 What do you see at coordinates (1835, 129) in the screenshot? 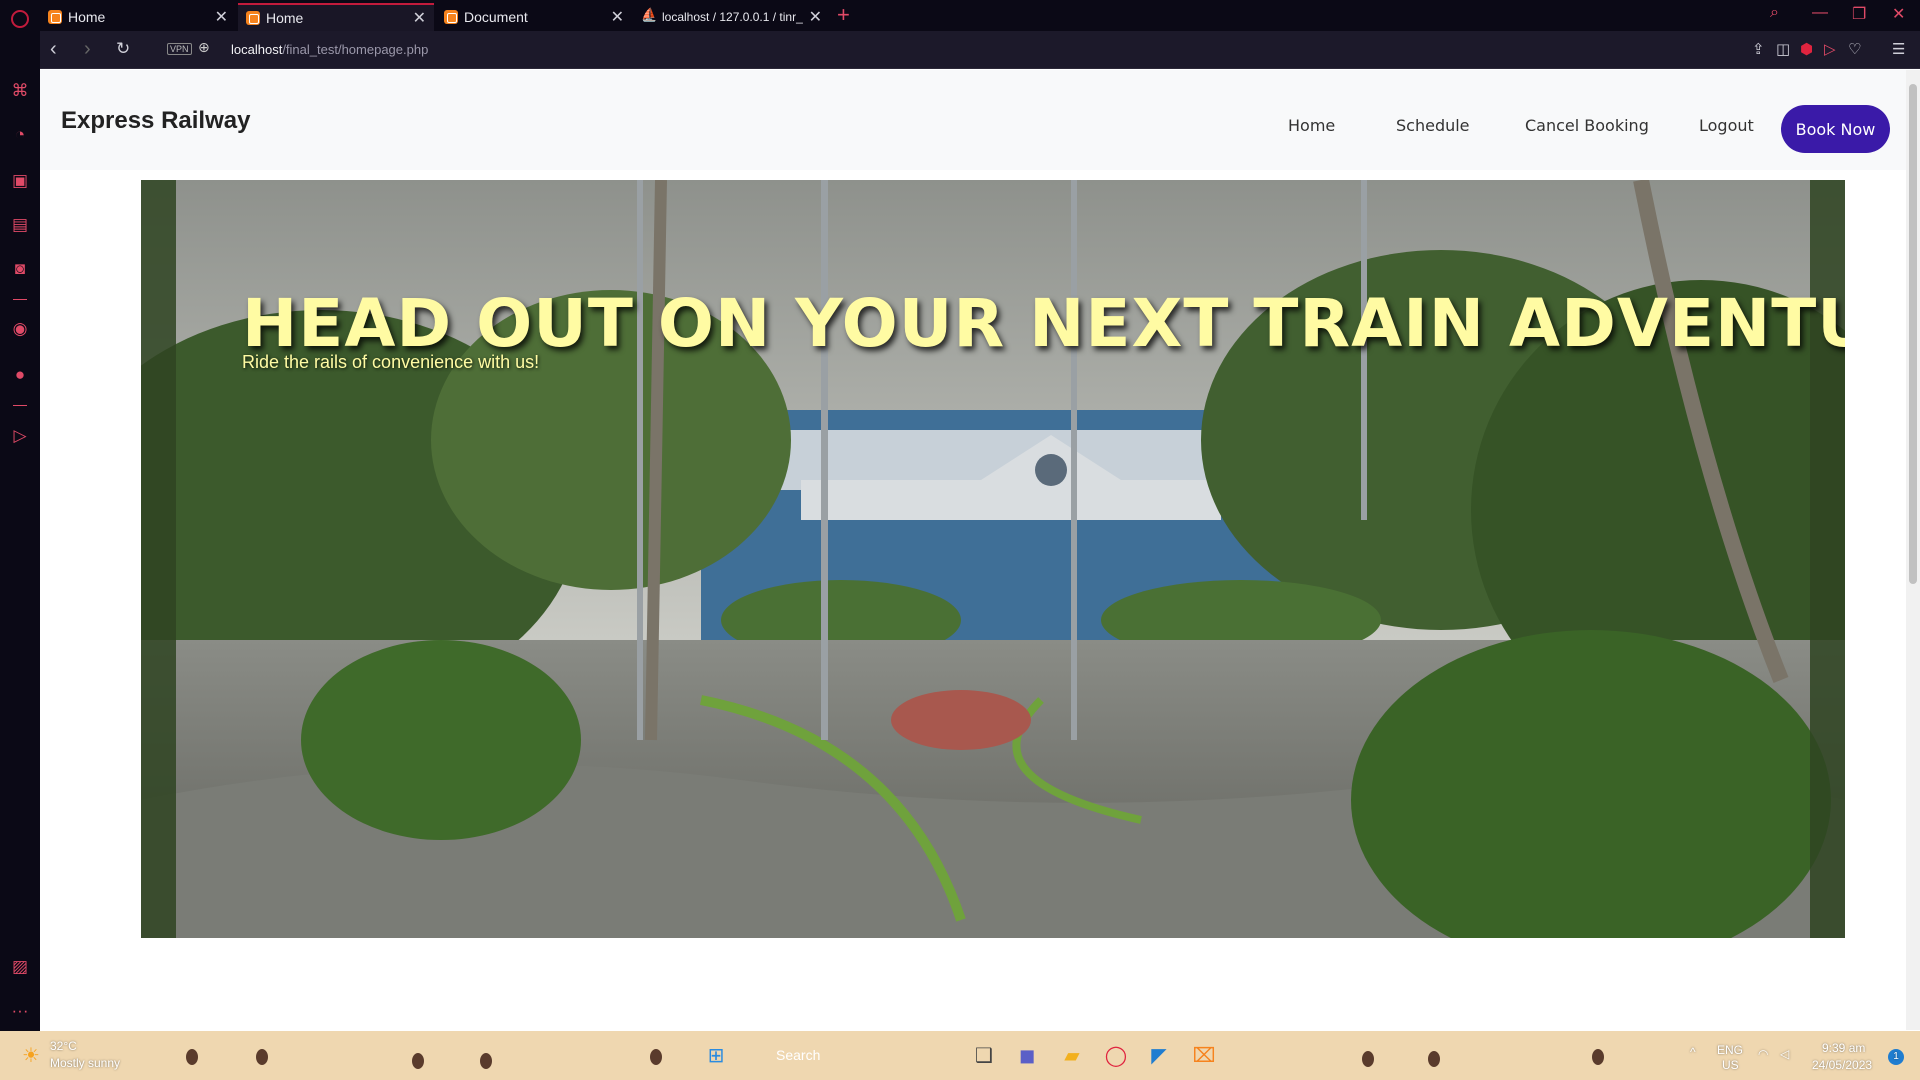
I see `book-now-button: Book Now` at bounding box center [1835, 129].